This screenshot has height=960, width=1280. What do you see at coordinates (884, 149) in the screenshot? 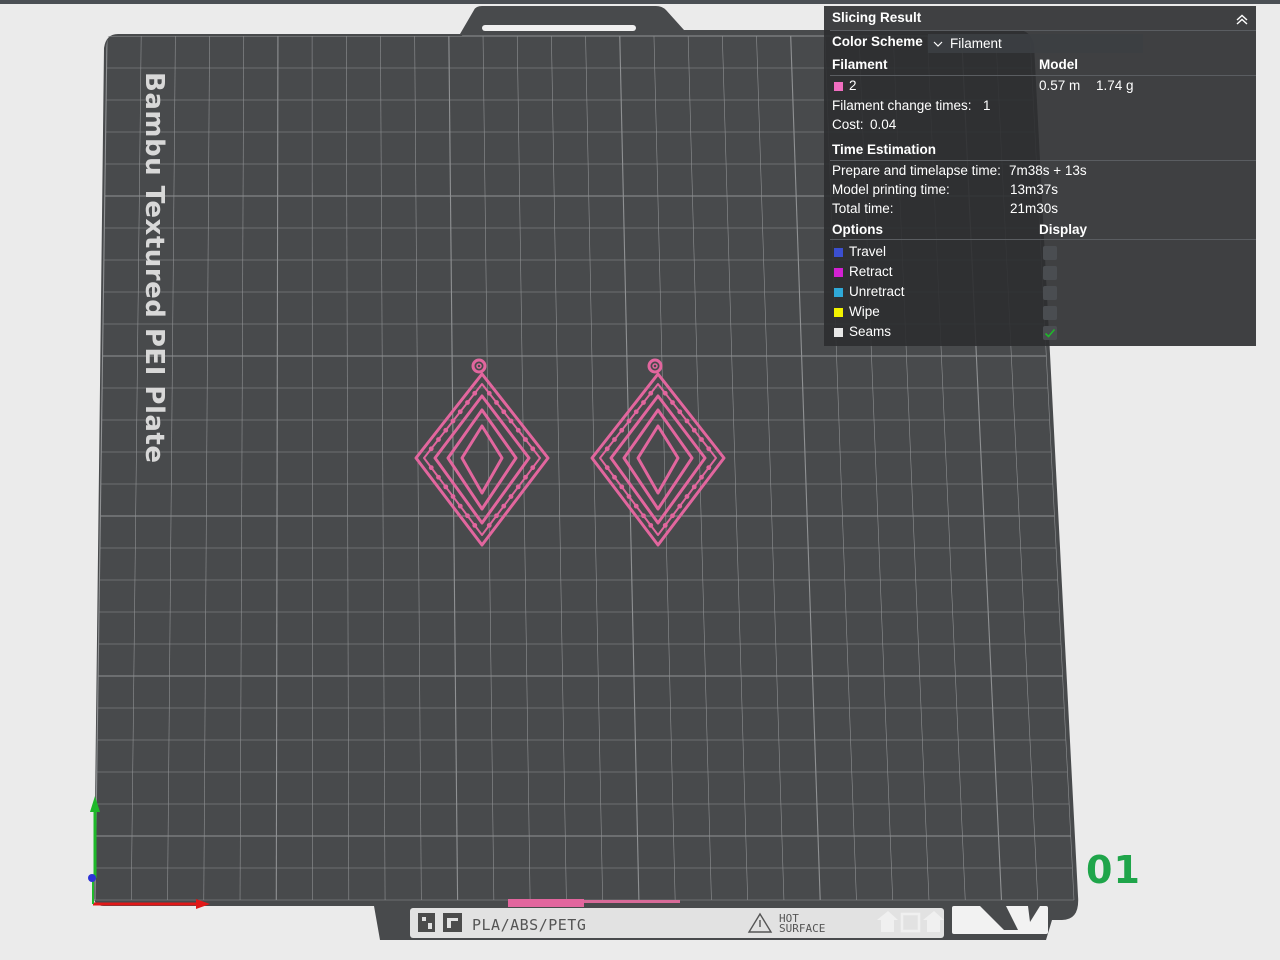
I see `time-estimation-header: Time Estimation` at bounding box center [884, 149].